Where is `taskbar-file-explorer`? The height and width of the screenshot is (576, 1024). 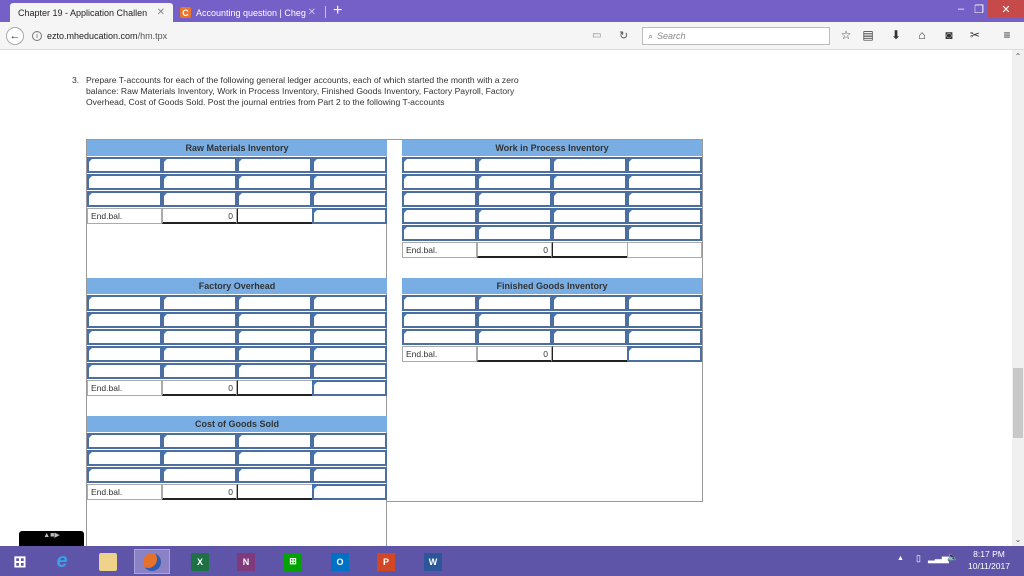
taskbar-file-explorer is located at coordinates (108, 561).